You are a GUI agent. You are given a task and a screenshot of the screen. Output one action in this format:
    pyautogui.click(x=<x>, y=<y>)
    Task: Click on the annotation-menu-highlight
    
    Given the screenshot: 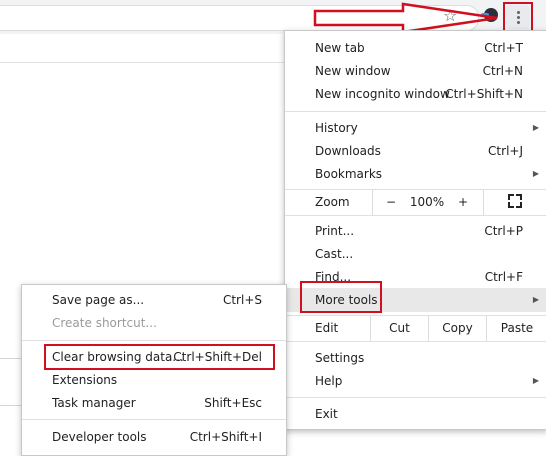 What is the action you would take?
    pyautogui.click(x=518, y=17)
    